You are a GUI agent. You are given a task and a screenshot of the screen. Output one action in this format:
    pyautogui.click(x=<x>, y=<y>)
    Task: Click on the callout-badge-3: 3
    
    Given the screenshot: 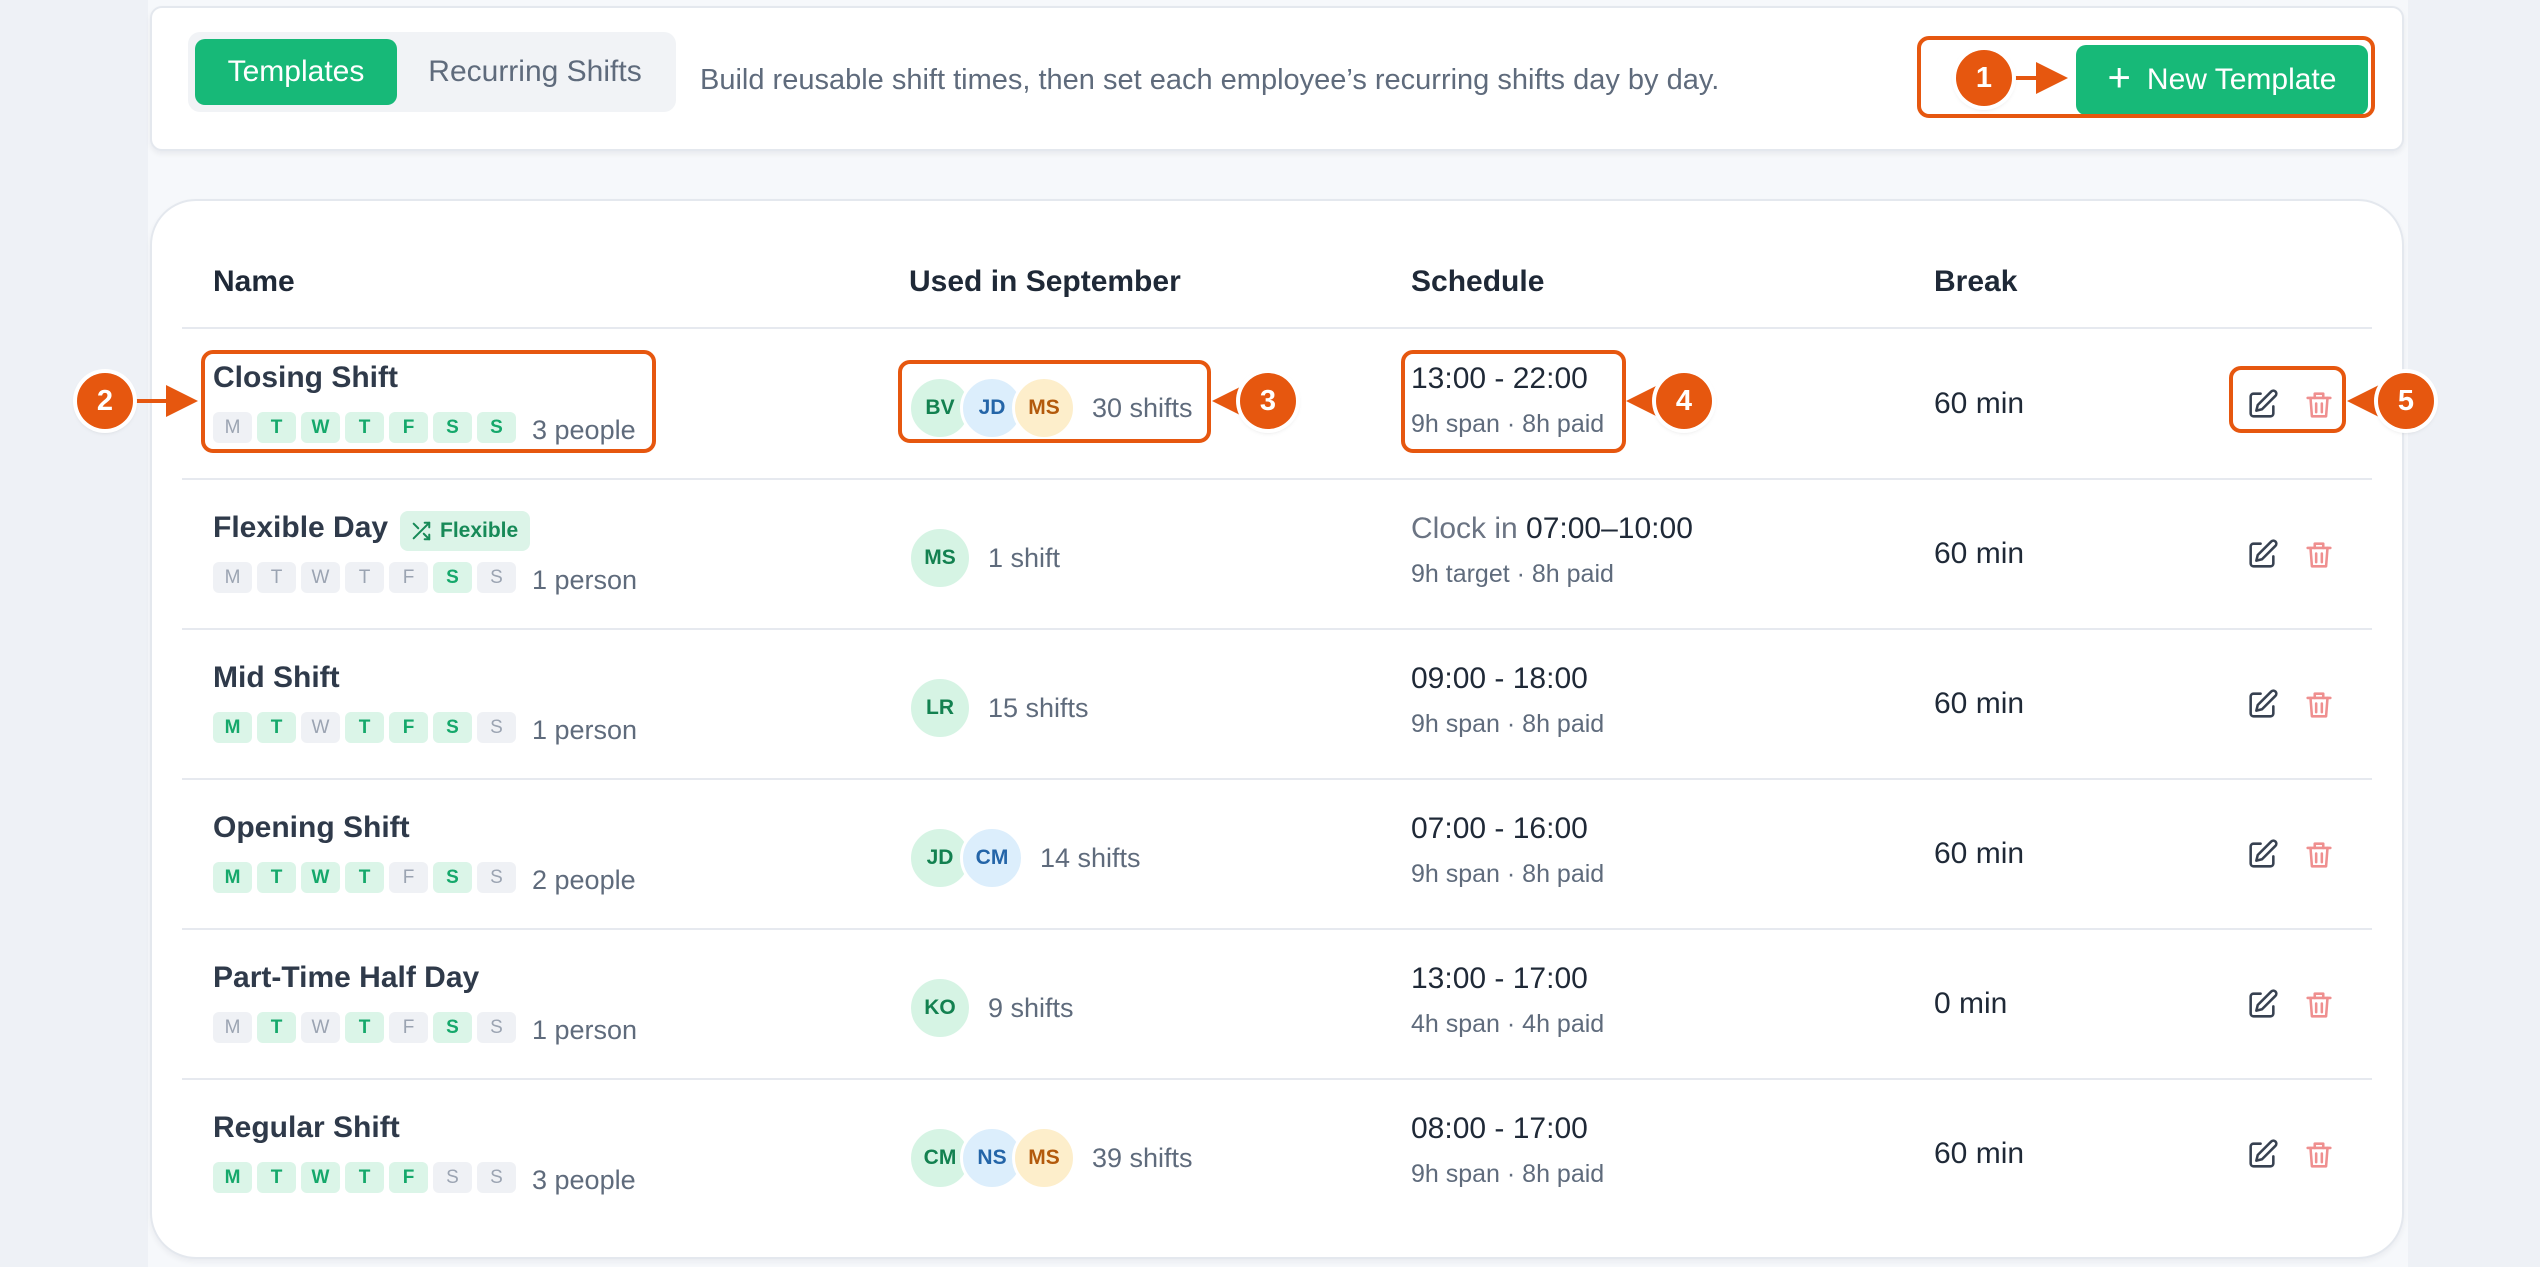 What is the action you would take?
    pyautogui.click(x=1268, y=401)
    